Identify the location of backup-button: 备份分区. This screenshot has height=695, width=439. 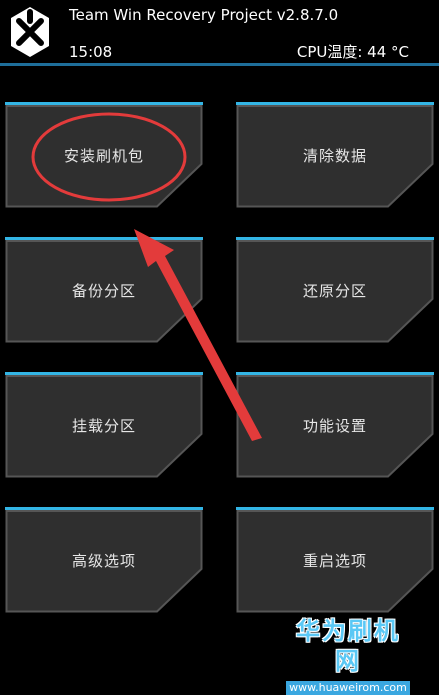
(104, 290).